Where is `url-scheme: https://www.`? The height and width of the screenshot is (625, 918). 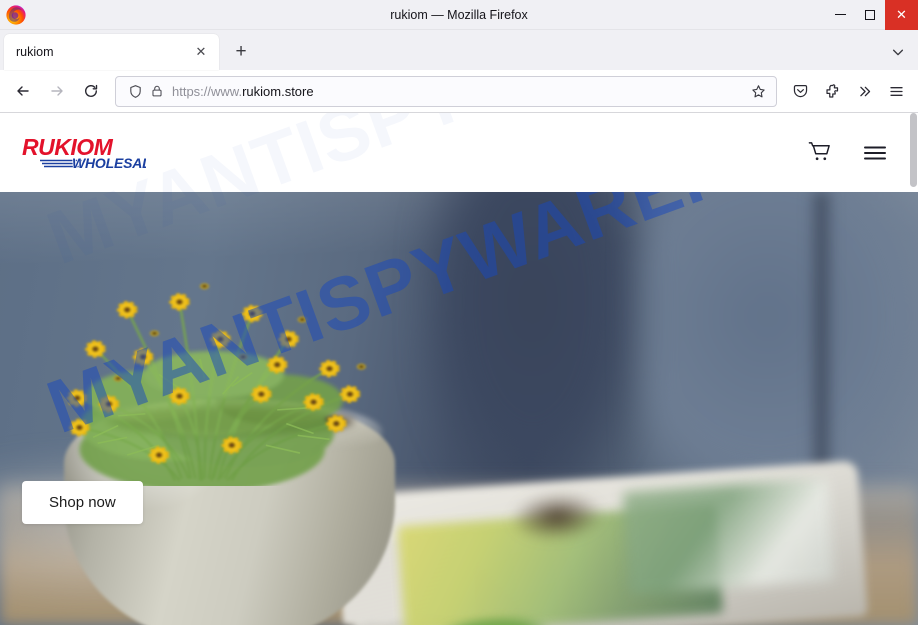 url-scheme: https://www. is located at coordinates (207, 91).